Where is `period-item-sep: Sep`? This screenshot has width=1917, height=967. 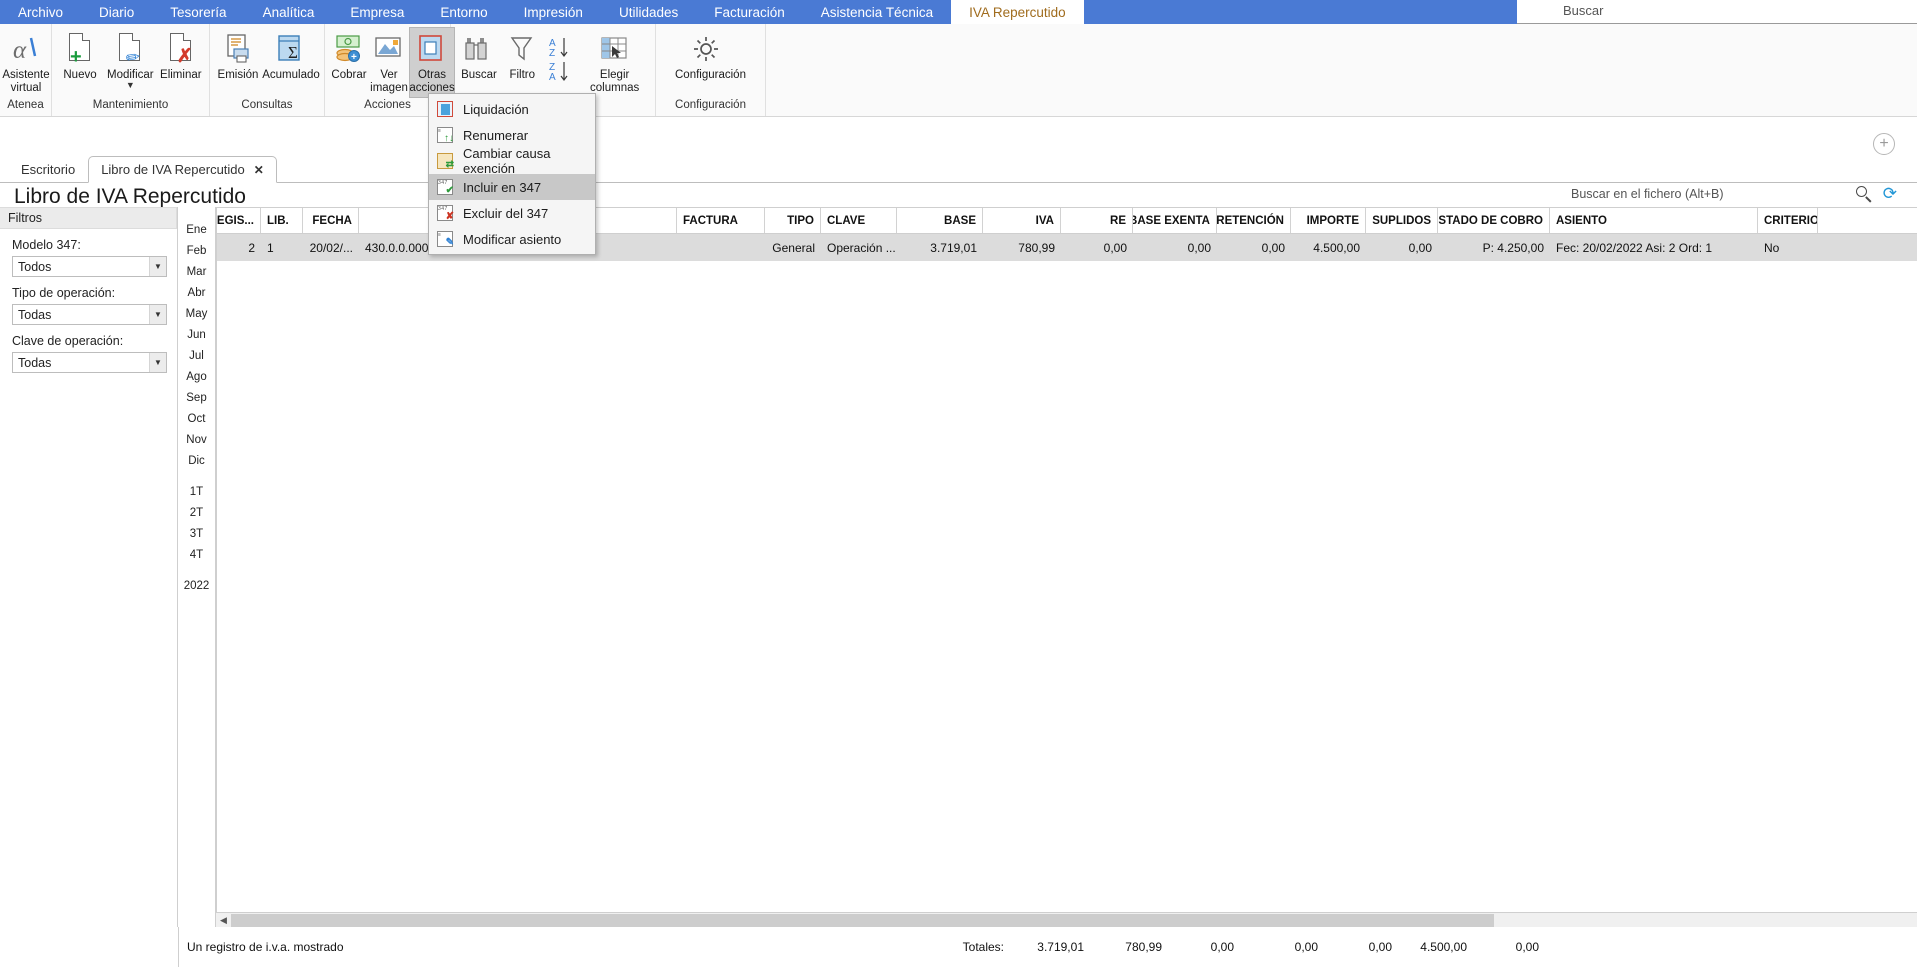 period-item-sep: Sep is located at coordinates (196, 398).